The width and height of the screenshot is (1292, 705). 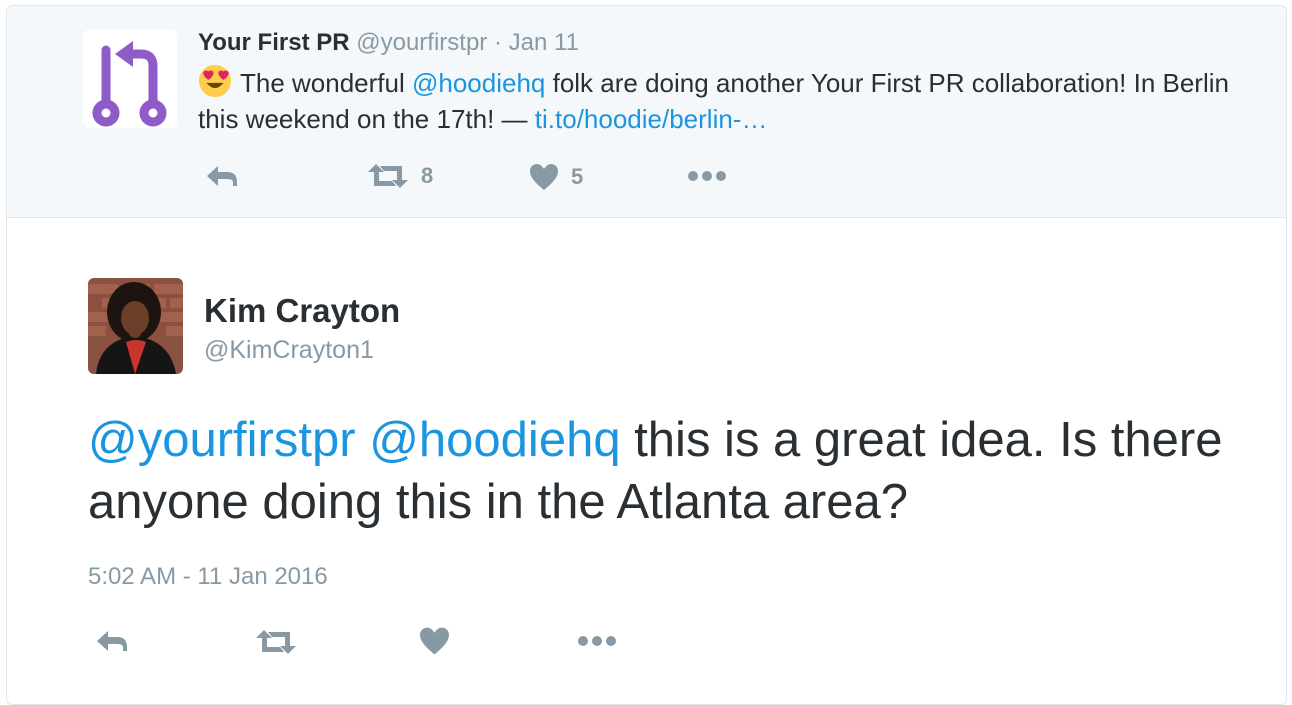 I want to click on tweet-timestamp: 5:02 AM - 11 Jan 2016, so click(x=208, y=577).